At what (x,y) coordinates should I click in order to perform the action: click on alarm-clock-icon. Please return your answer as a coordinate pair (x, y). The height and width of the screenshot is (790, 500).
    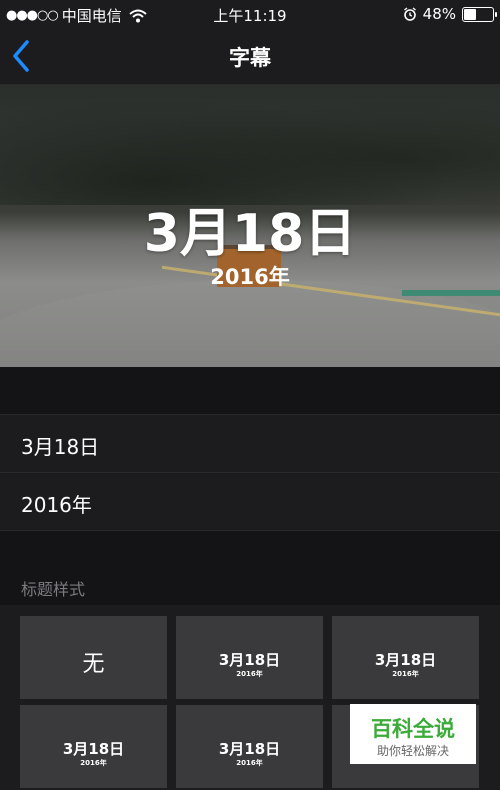
    Looking at the image, I should click on (409, 14).